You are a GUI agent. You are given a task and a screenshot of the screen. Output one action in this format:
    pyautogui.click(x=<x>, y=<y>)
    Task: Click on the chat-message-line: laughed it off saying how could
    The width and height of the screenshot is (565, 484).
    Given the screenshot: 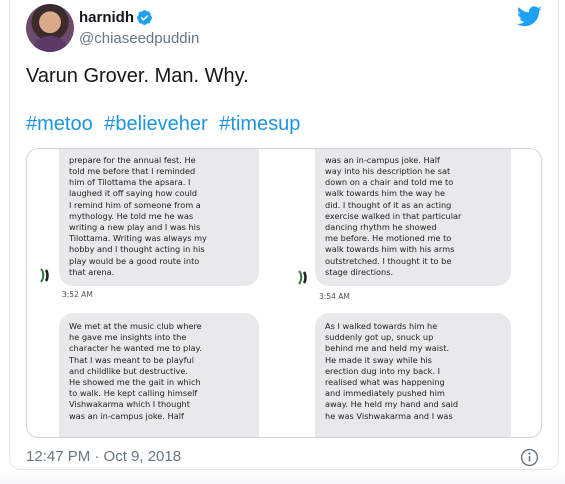 What is the action you would take?
    pyautogui.click(x=133, y=193)
    